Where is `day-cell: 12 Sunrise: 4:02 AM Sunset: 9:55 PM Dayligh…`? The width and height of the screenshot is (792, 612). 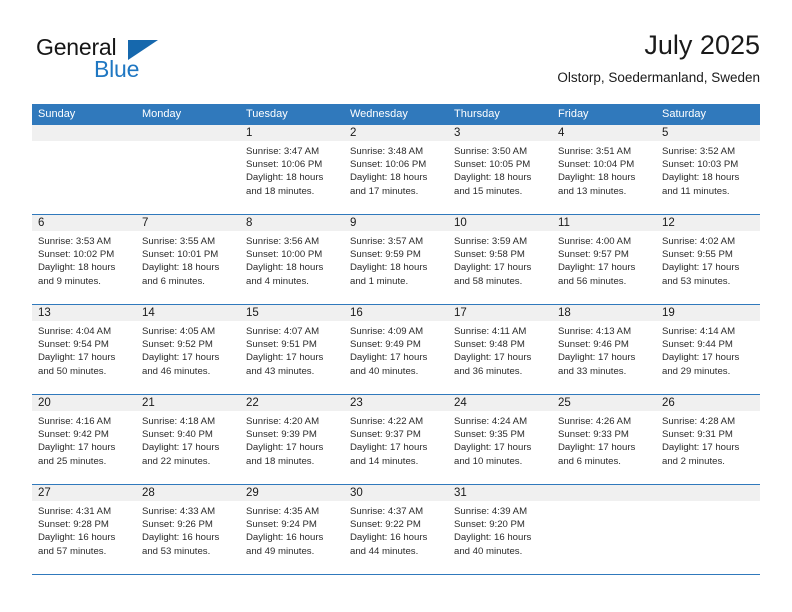 day-cell: 12 Sunrise: 4:02 AM Sunset: 9:55 PM Dayligh… is located at coordinates (708, 259).